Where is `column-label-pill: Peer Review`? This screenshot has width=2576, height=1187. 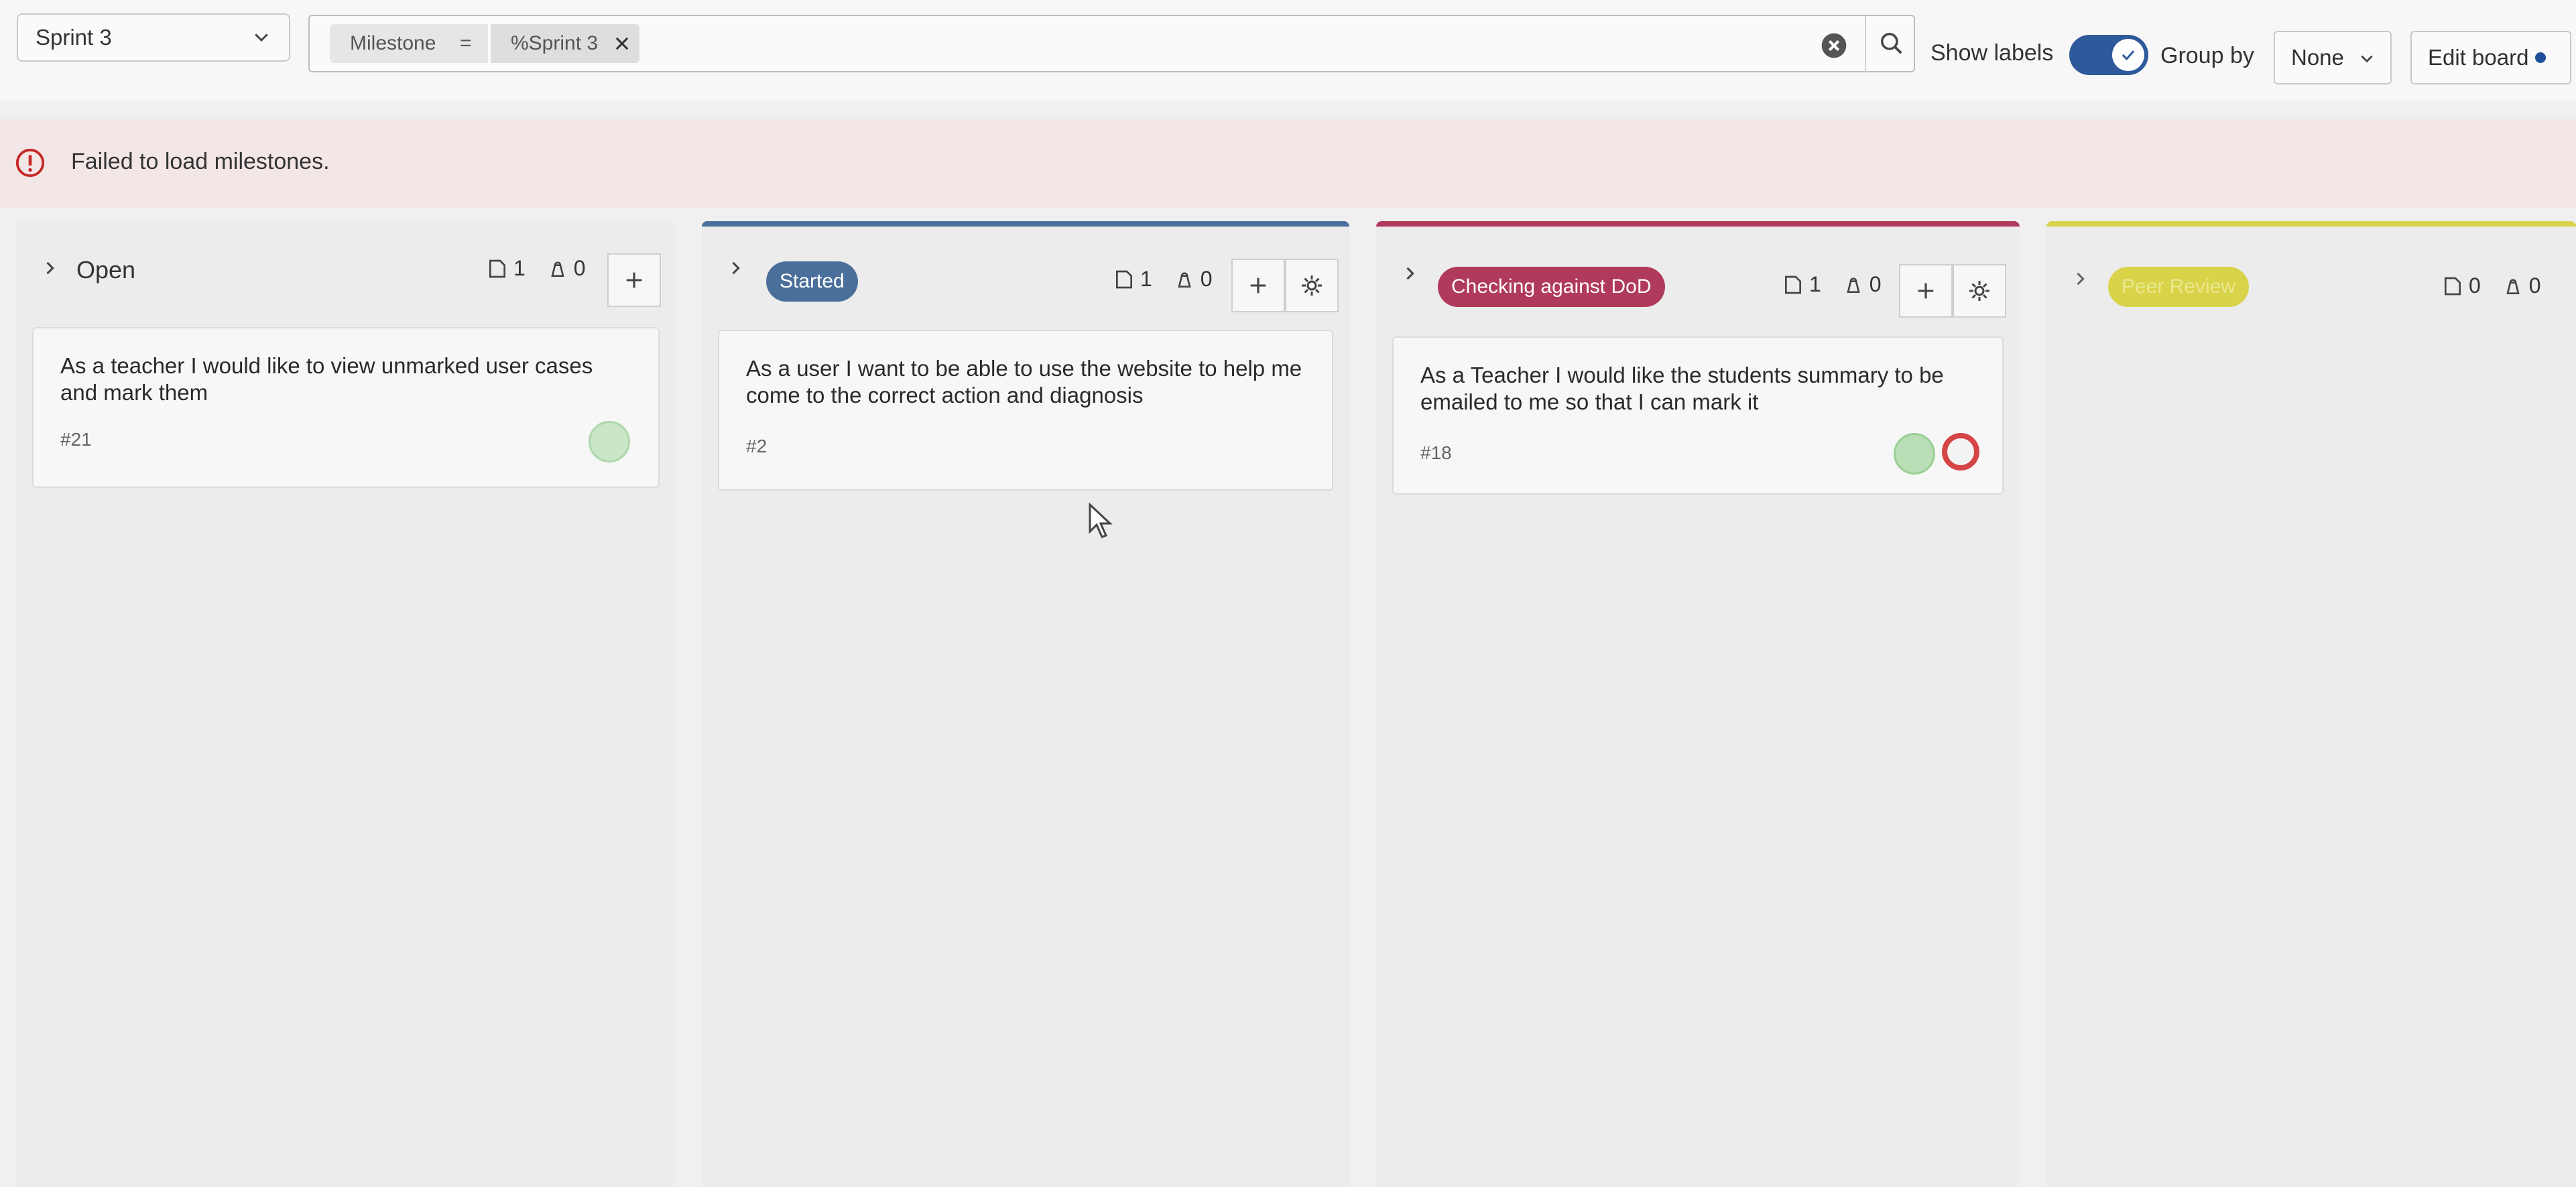 column-label-pill: Peer Review is located at coordinates (2179, 287).